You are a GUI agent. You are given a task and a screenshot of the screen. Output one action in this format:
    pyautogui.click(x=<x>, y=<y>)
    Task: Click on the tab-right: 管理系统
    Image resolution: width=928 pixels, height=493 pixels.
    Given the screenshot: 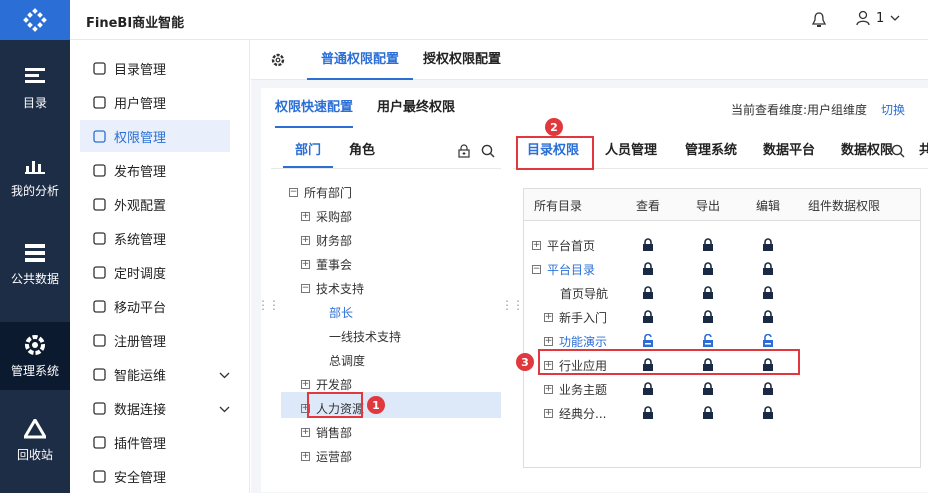 What is the action you would take?
    pyautogui.click(x=711, y=151)
    